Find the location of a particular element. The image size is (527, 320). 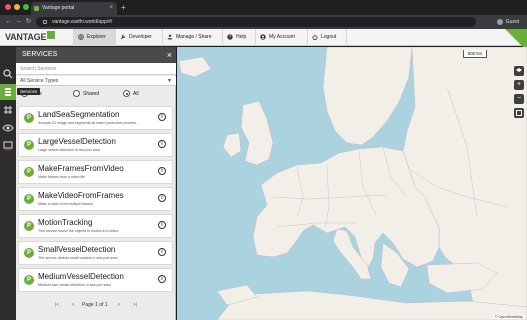

left-tool-rail is located at coordinates (8, 183).